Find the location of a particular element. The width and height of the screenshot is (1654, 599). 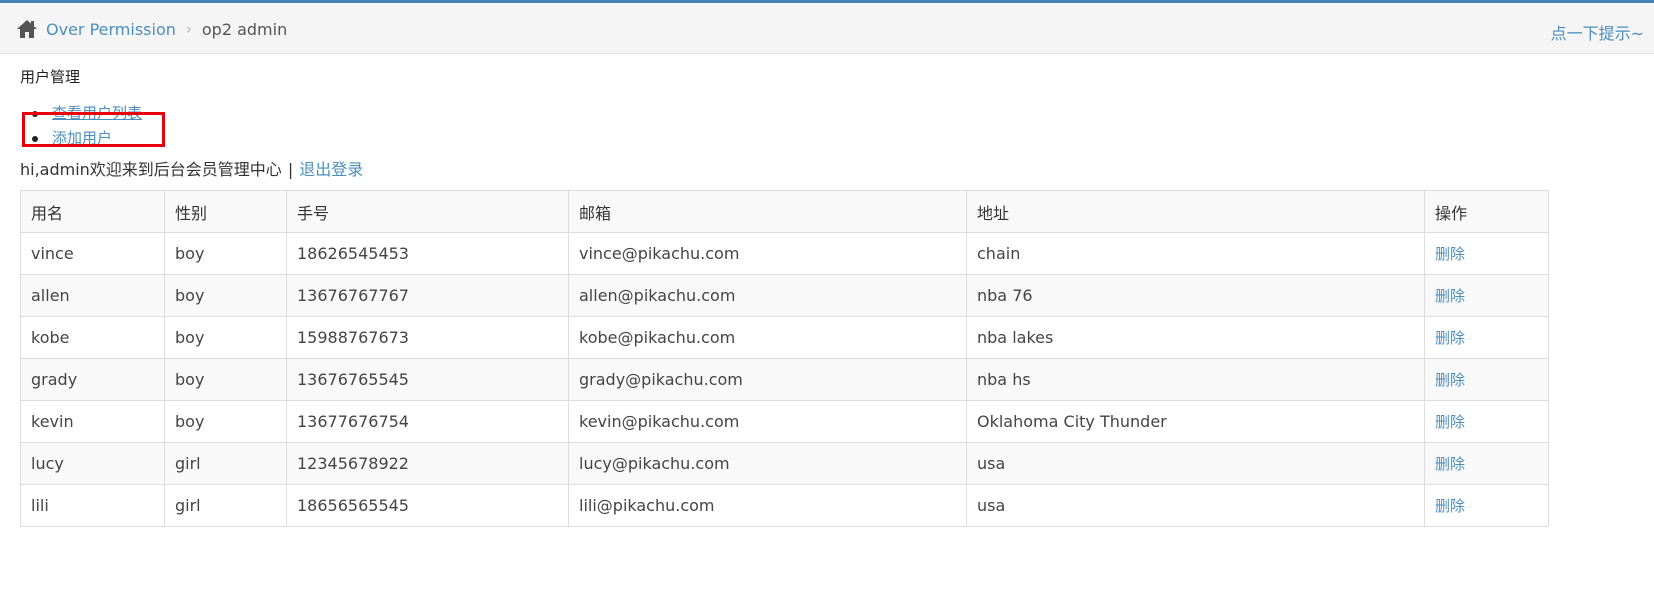

breadcrumb-current: op2 admin is located at coordinates (244, 29).